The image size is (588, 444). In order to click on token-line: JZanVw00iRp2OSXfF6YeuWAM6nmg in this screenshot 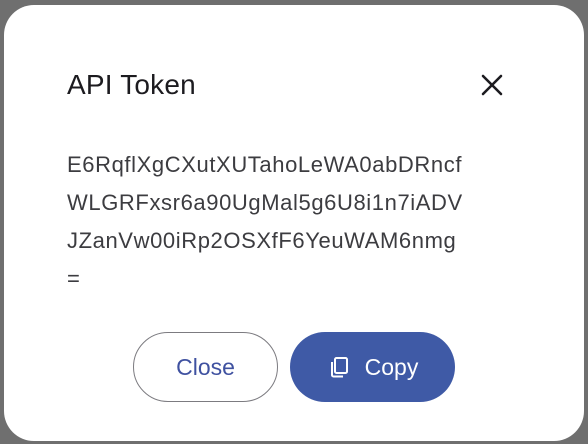, I will do `click(262, 240)`.